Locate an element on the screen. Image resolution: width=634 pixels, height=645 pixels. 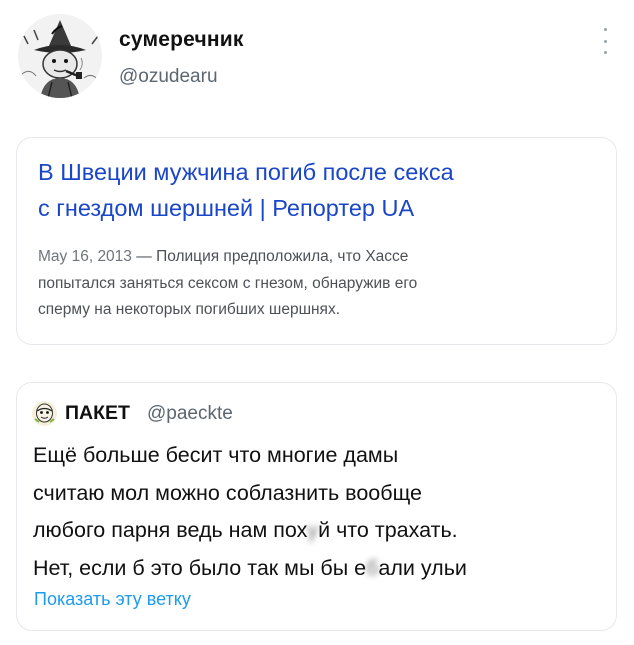
snippet-text: Полиция предположила, что Хассе is located at coordinates (282, 256).